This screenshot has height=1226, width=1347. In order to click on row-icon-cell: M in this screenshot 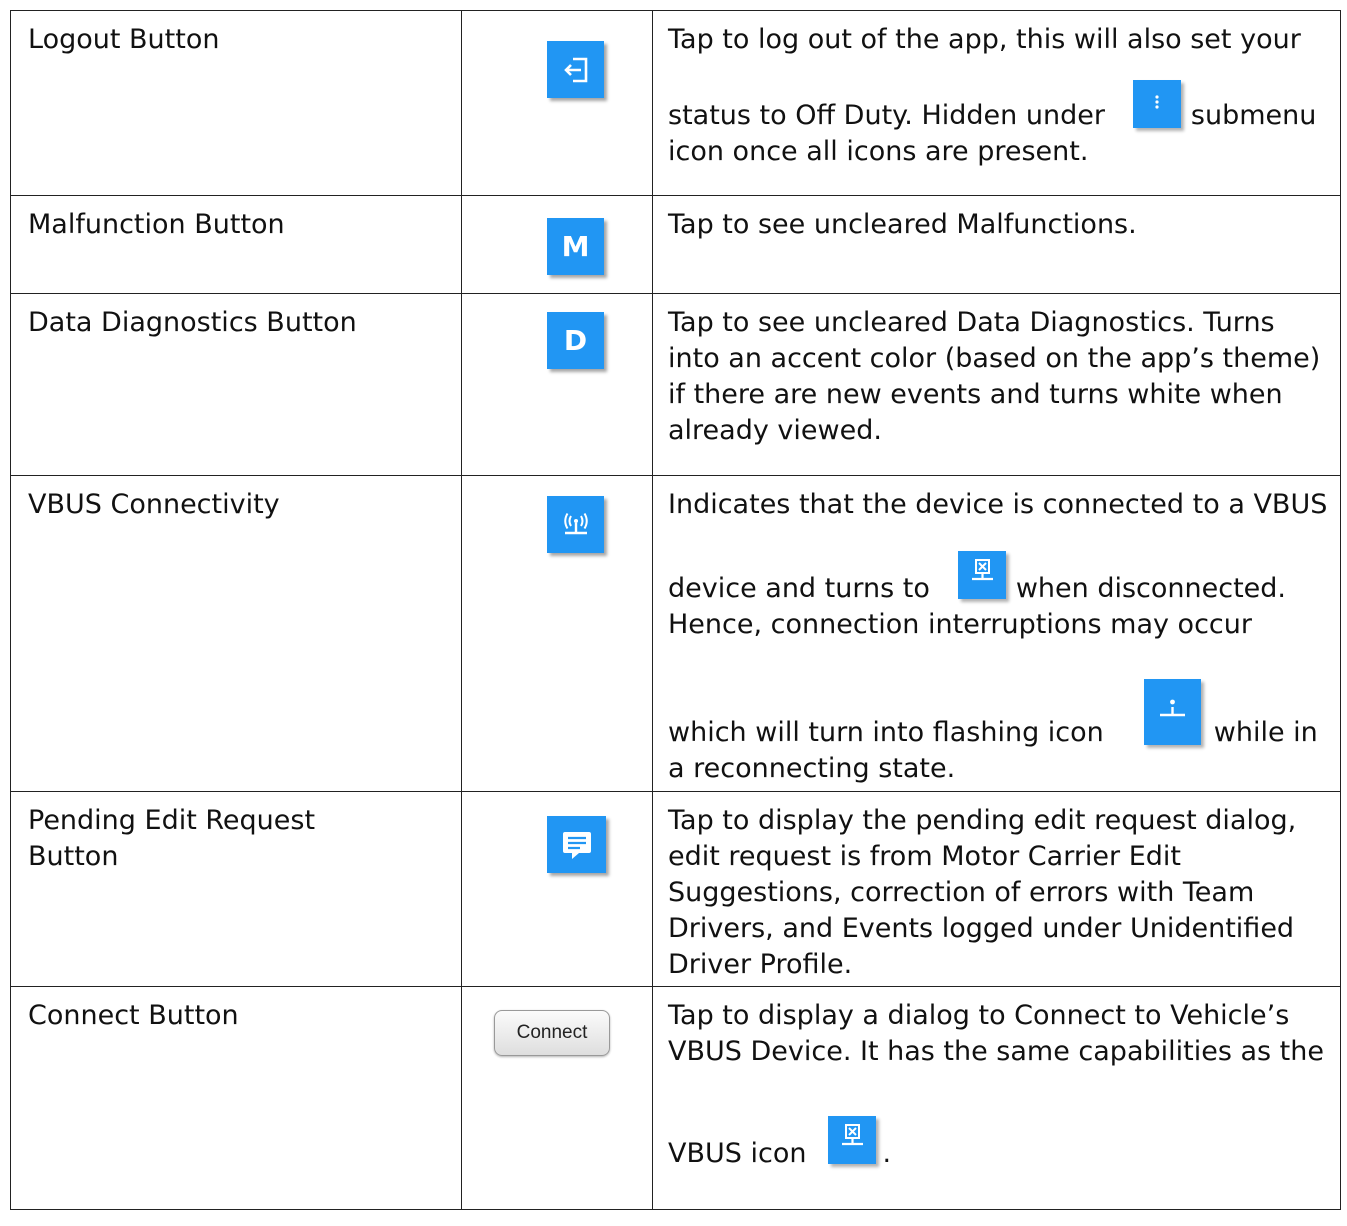, I will do `click(557, 244)`.